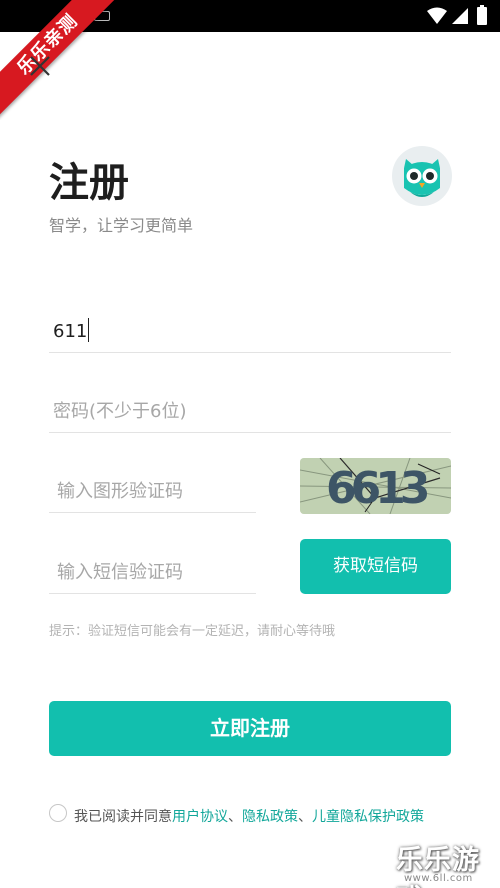 The width and height of the screenshot is (500, 888). I want to click on signal-icon, so click(460, 16).